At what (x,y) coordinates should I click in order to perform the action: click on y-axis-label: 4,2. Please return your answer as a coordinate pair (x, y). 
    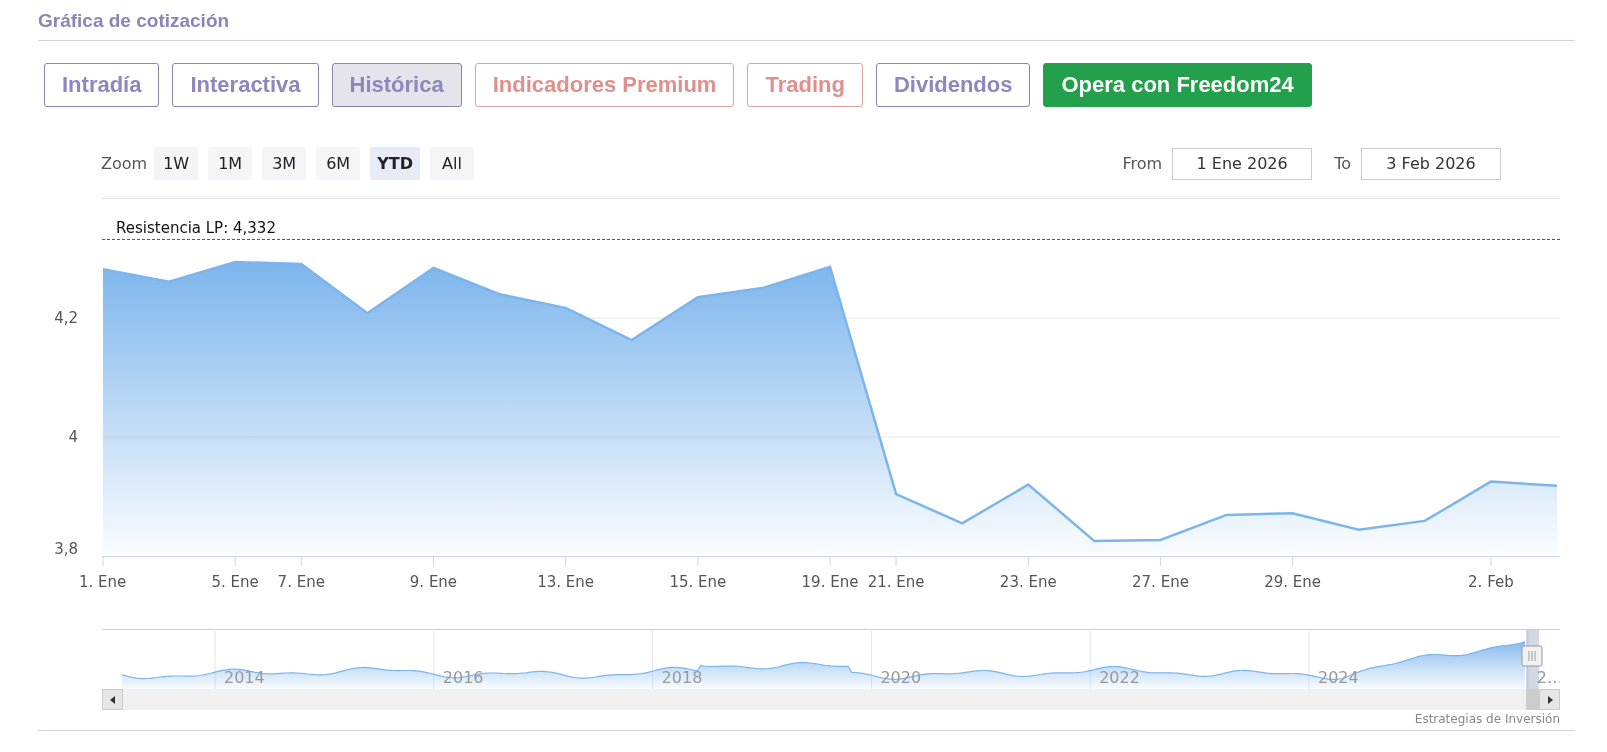
    Looking at the image, I should click on (66, 318).